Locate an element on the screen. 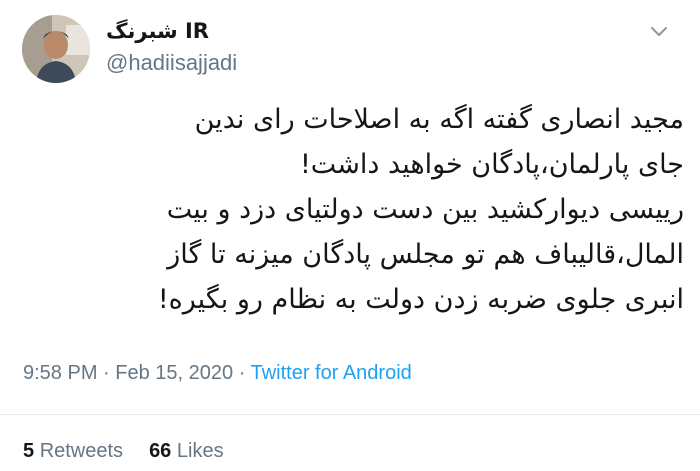 The height and width of the screenshot is (471, 700). tweet-text-line: مجید انصاری گفته اگه به اصلاحات رای ندین is located at coordinates (439, 119).